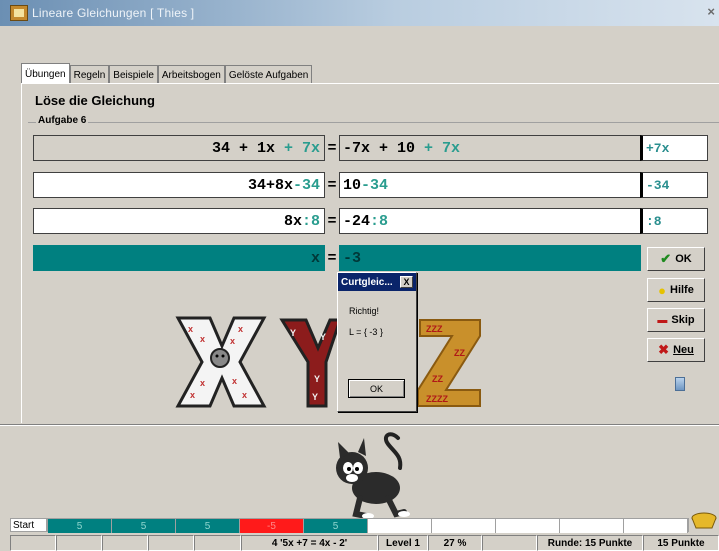  Describe the element at coordinates (664, 349) in the screenshot. I see `cross-icon: ✖` at that location.